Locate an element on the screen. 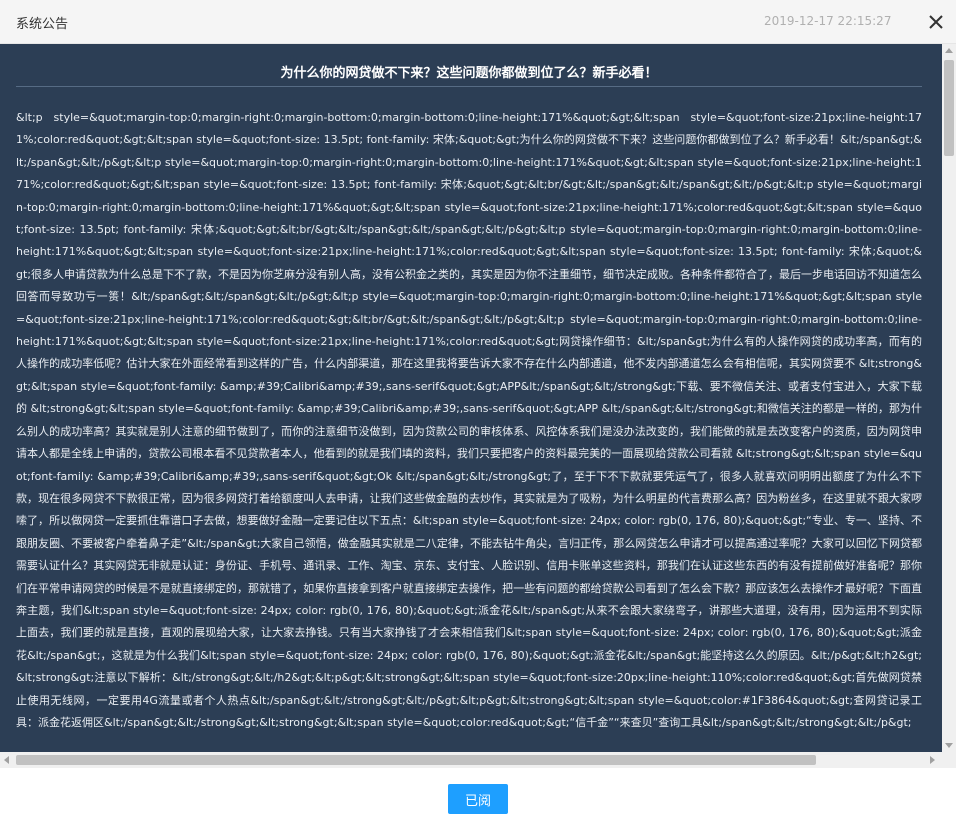  announcement-headline: 为什么你的网贷做不下来？这些问题你都做到位了么？新手必看！ is located at coordinates (469, 73).